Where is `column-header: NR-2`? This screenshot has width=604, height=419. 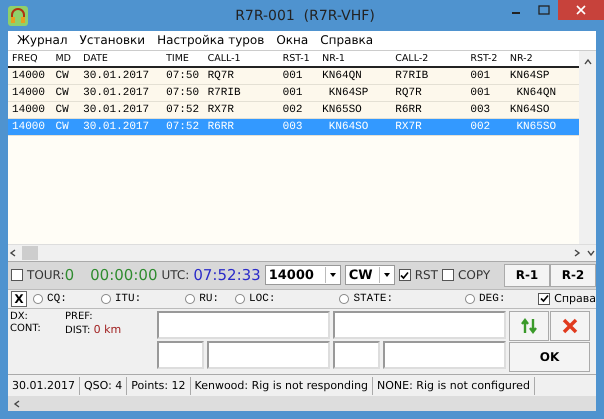
column-header: NR-2 is located at coordinates (544, 58).